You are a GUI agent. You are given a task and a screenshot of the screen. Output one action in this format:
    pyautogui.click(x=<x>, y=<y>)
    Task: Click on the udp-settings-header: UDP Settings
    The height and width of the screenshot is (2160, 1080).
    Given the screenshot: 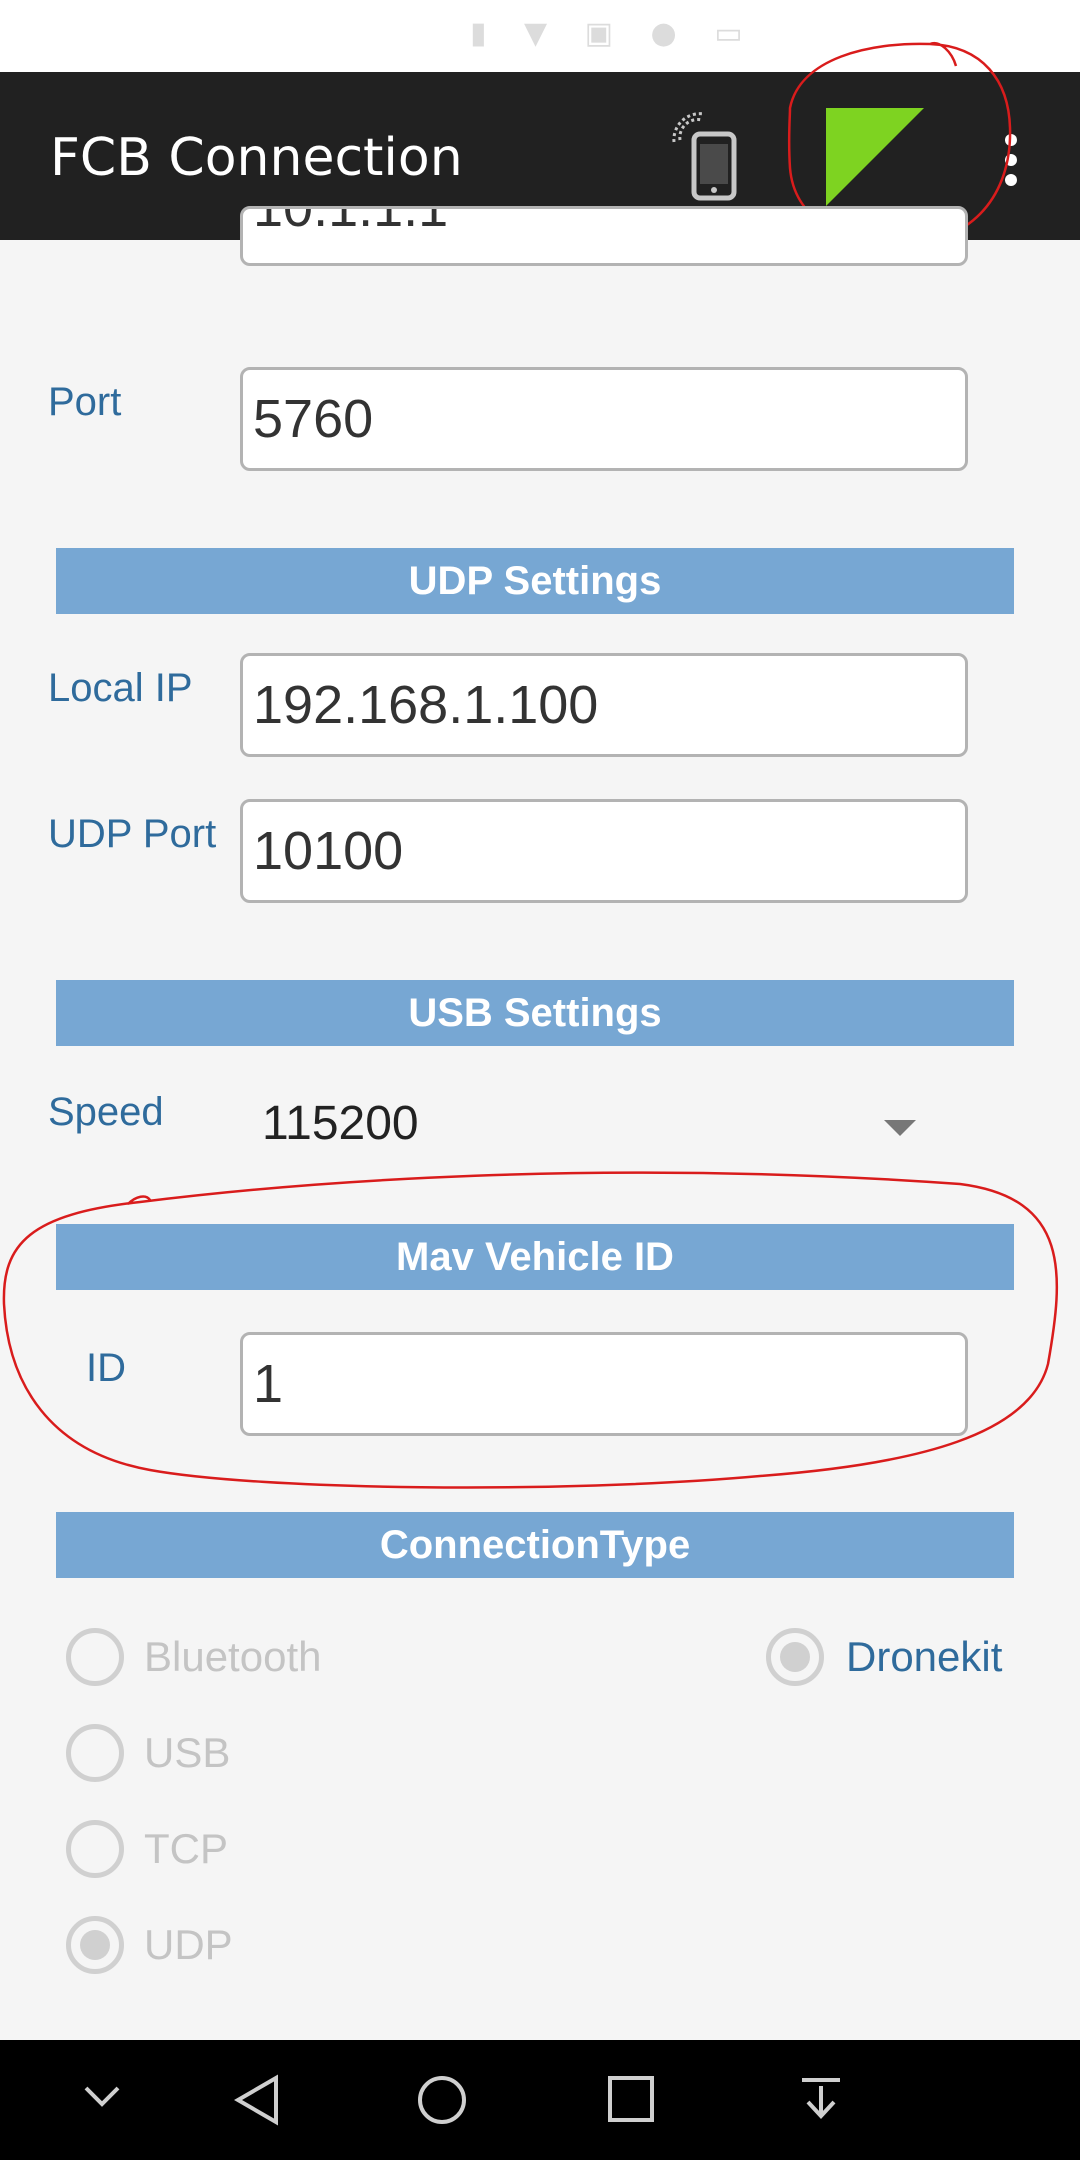 What is the action you would take?
    pyautogui.click(x=535, y=581)
    